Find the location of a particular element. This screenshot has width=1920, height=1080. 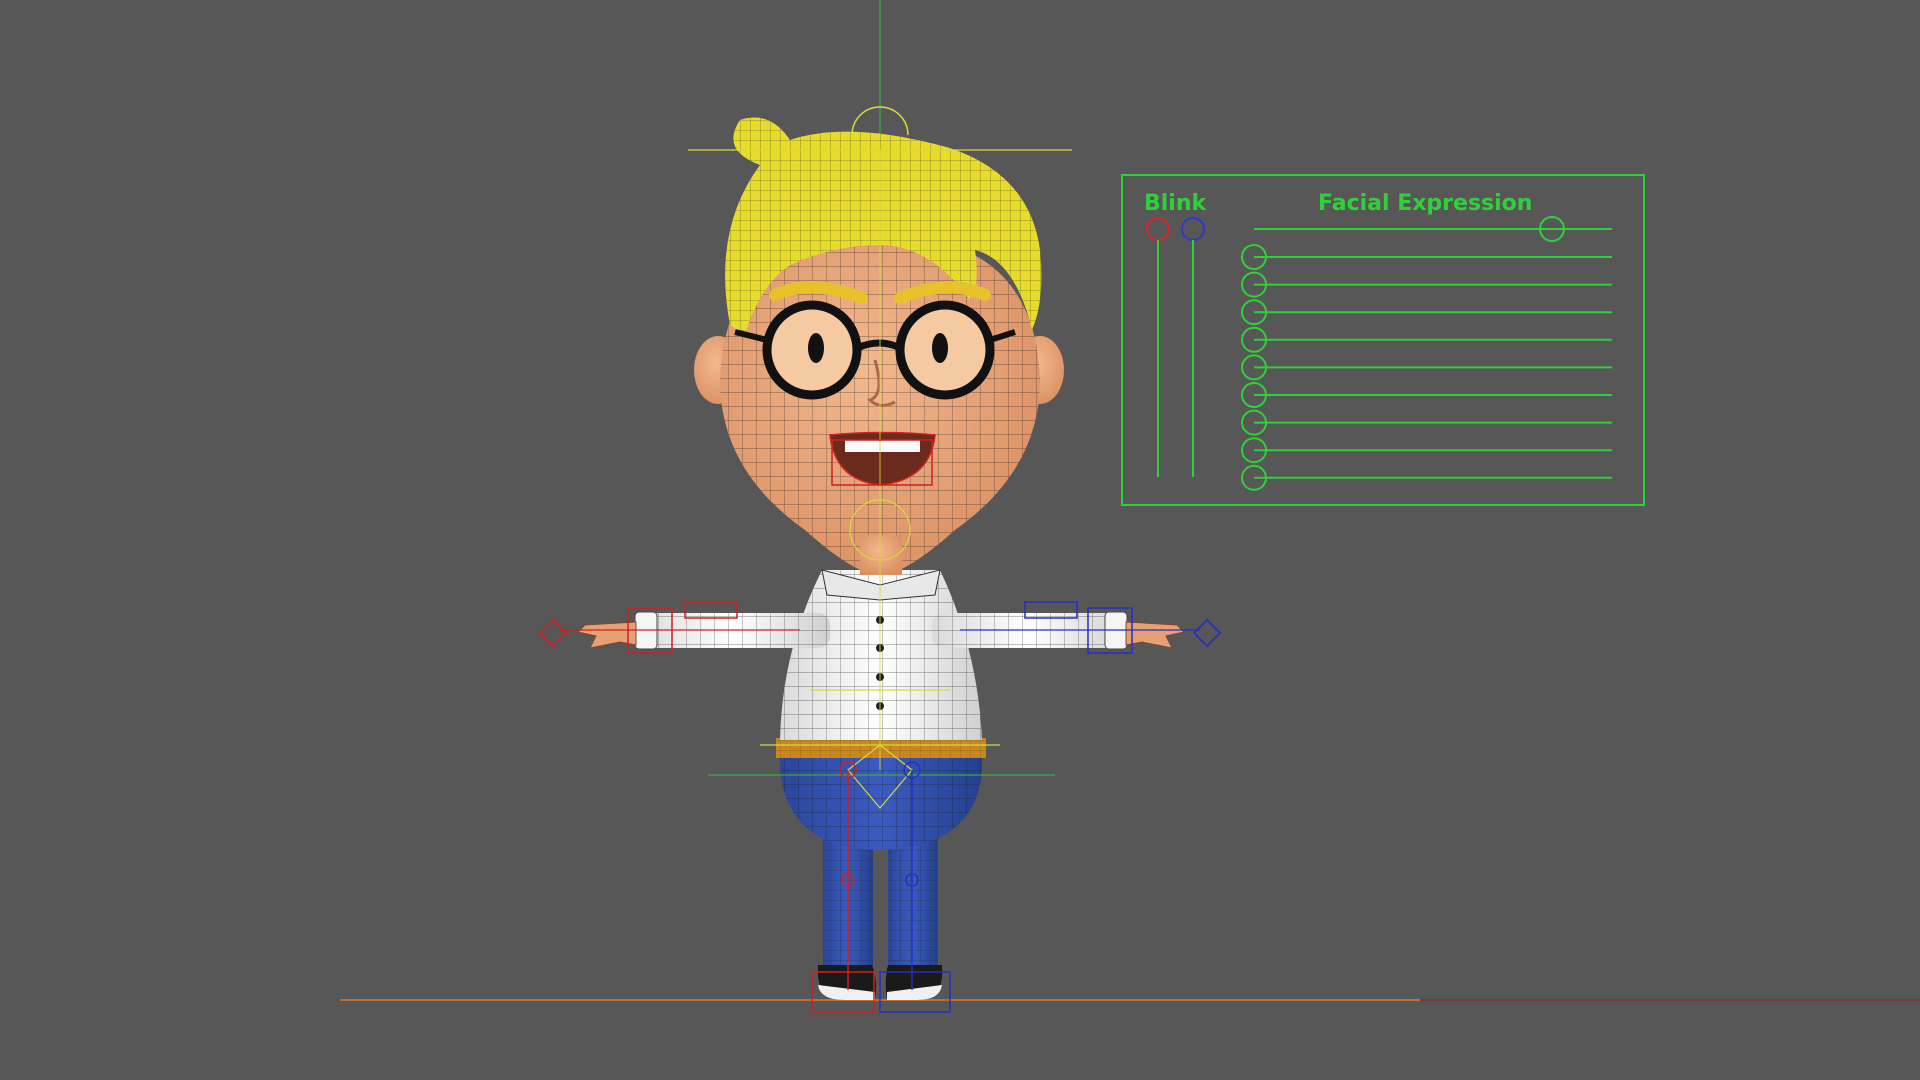

shirt is located at coordinates (881, 654).